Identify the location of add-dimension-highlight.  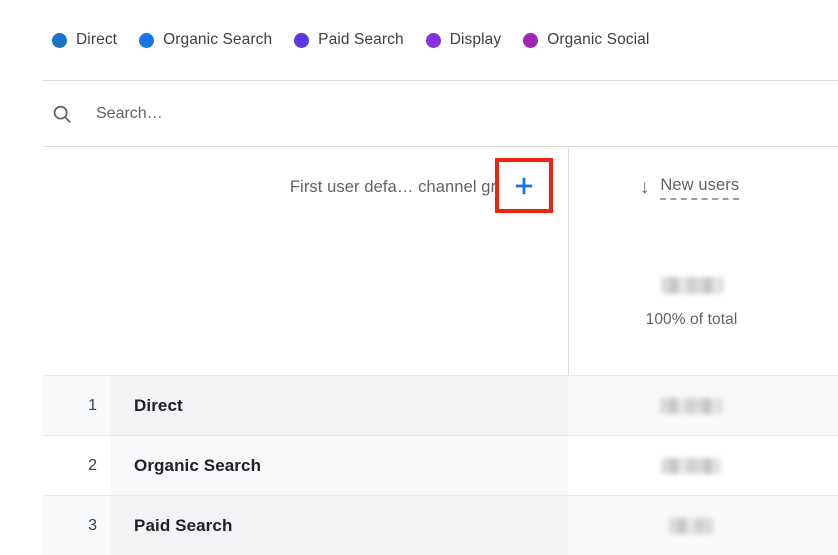
(524, 185).